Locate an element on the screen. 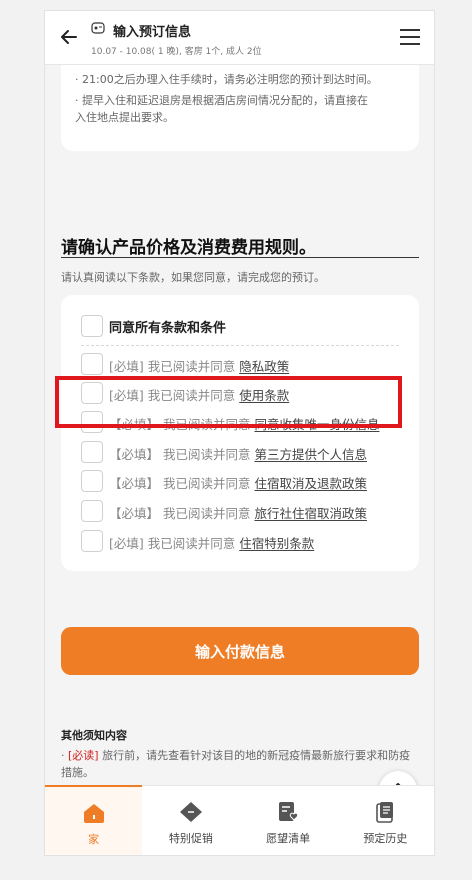 Image resolution: width=472 pixels, height=880 pixels. required-tag: [必读] is located at coordinates (83, 755).